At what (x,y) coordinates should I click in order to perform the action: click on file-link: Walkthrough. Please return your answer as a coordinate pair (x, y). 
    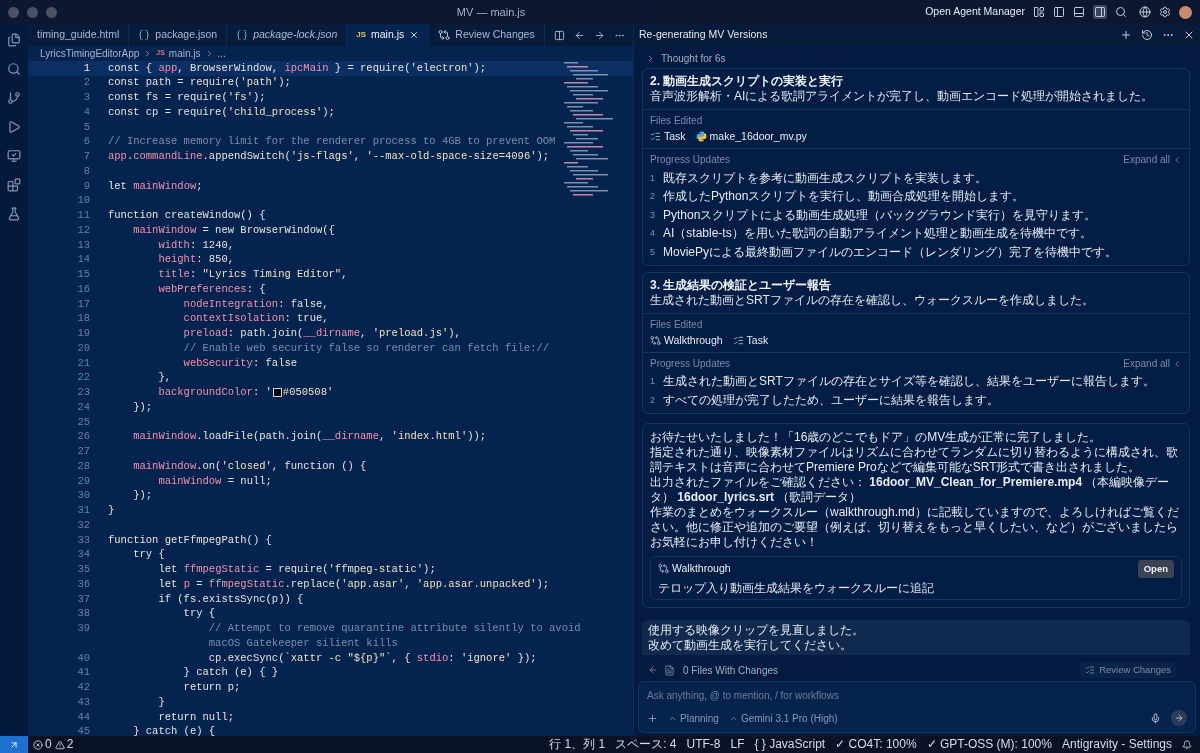
    Looking at the image, I should click on (693, 340).